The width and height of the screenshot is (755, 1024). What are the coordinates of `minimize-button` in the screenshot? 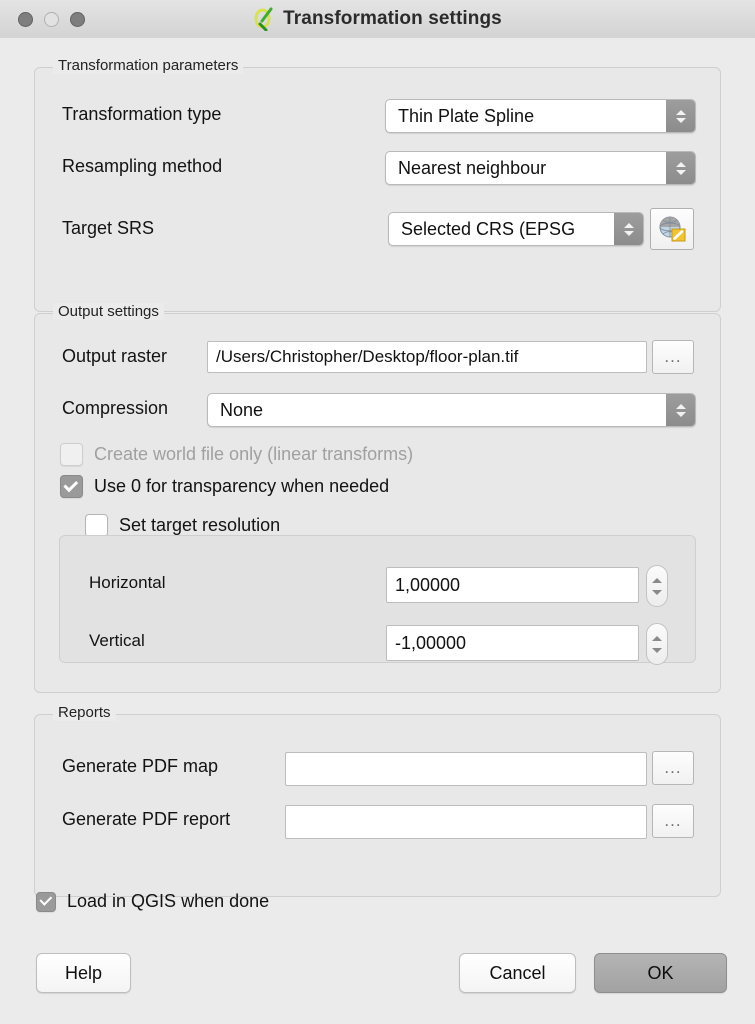 It's located at (51, 19).